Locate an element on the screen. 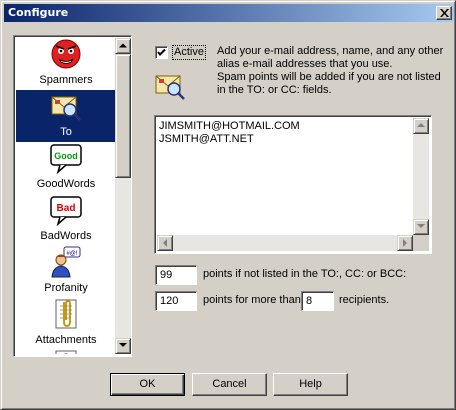  close-icon is located at coordinates (444, 13).